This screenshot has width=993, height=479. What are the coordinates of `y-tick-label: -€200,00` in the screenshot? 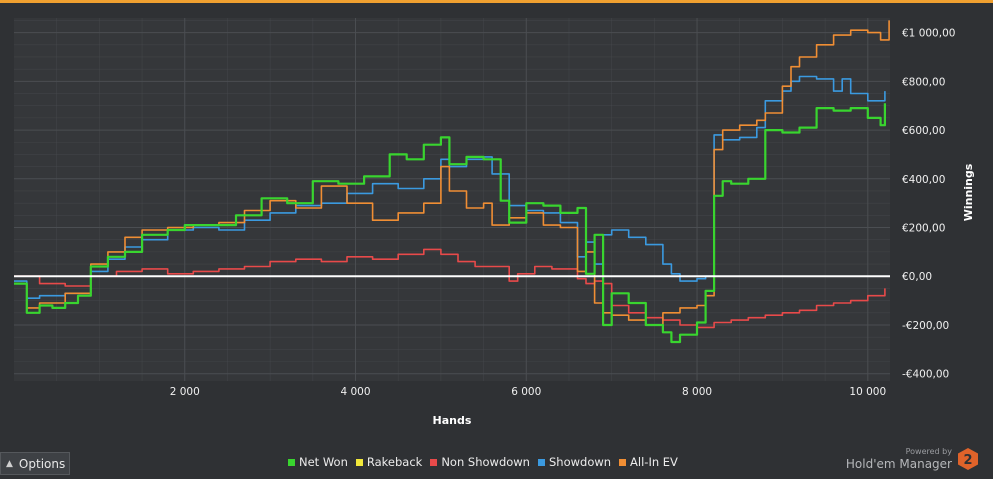 It's located at (925, 326).